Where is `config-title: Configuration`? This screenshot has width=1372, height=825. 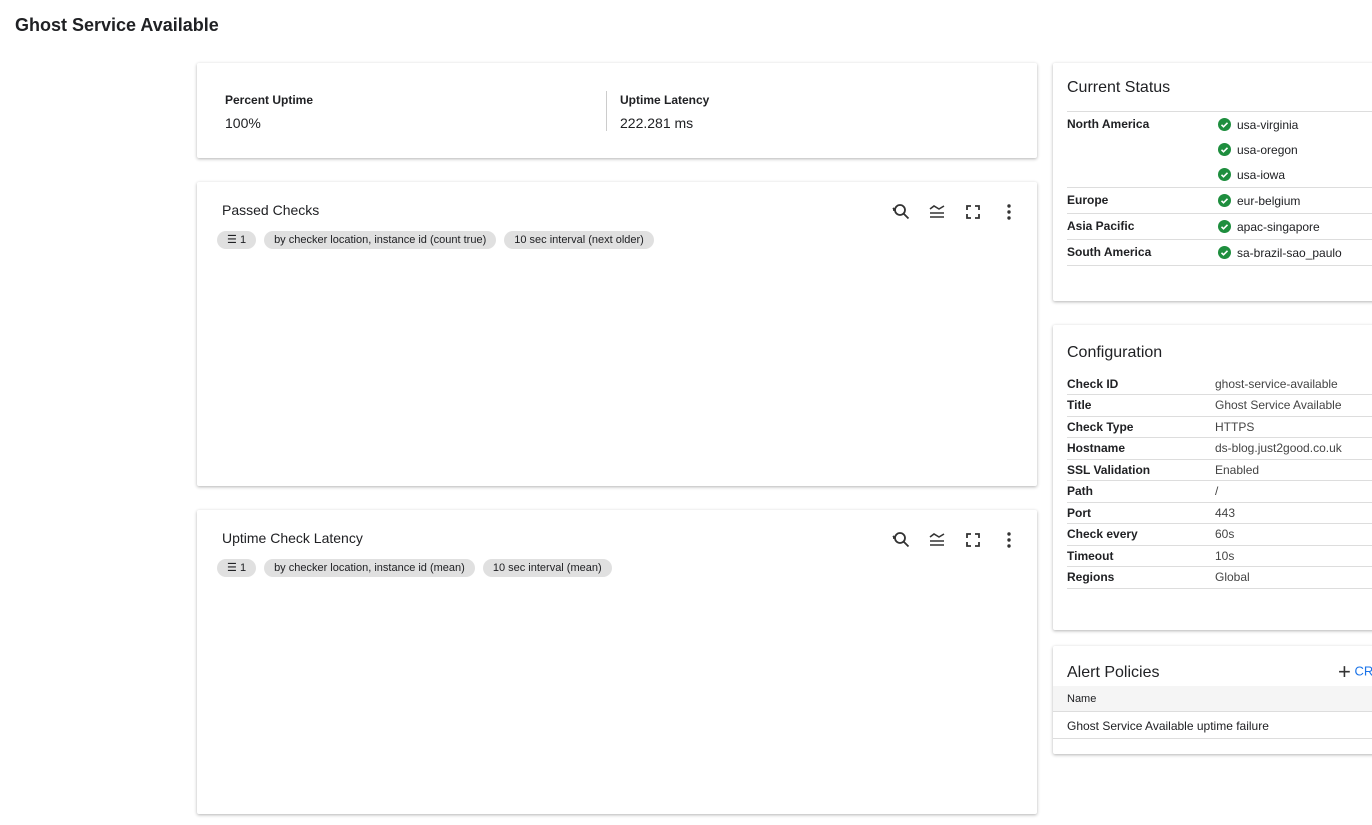
config-title: Configuration is located at coordinates (1115, 352).